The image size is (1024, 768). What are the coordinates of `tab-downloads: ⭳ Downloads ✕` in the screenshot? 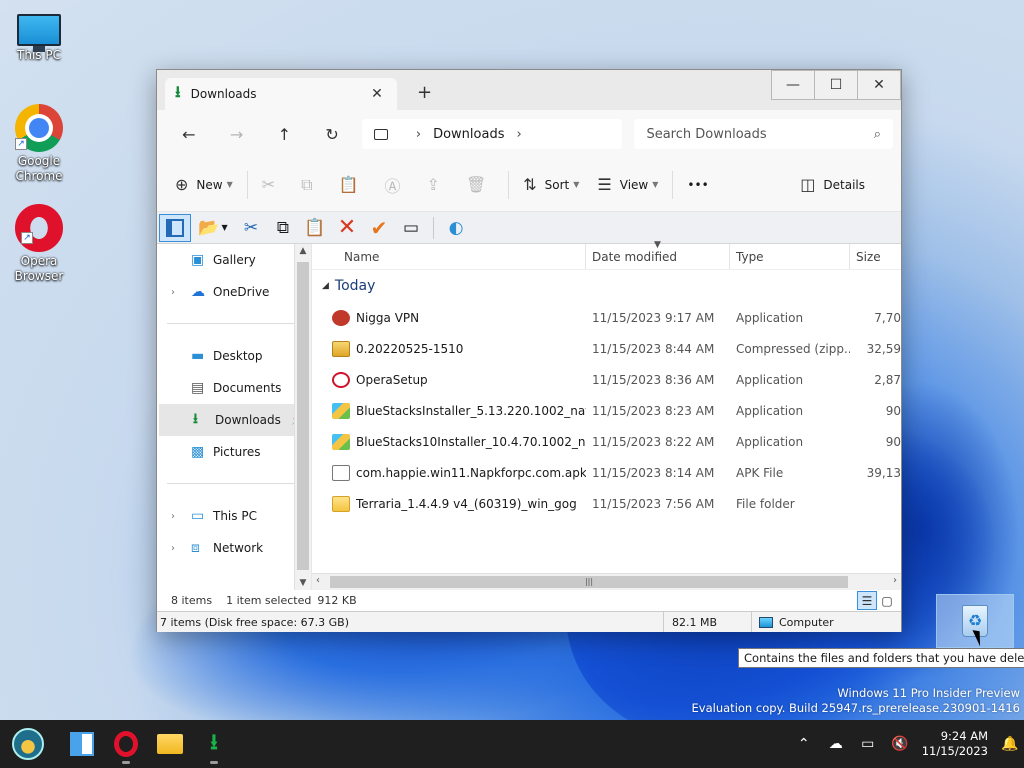 It's located at (281, 94).